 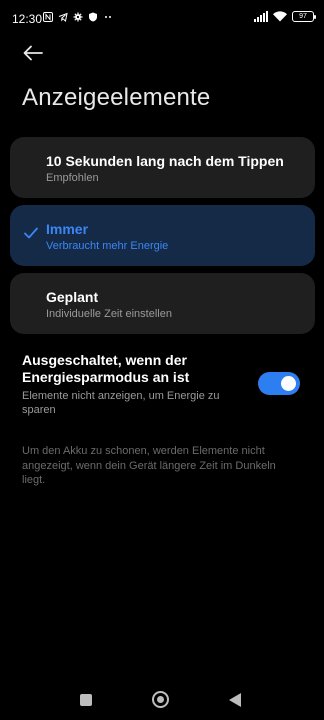 I want to click on option-subtitle: Verbraucht mehr Energie, so click(x=107, y=246).